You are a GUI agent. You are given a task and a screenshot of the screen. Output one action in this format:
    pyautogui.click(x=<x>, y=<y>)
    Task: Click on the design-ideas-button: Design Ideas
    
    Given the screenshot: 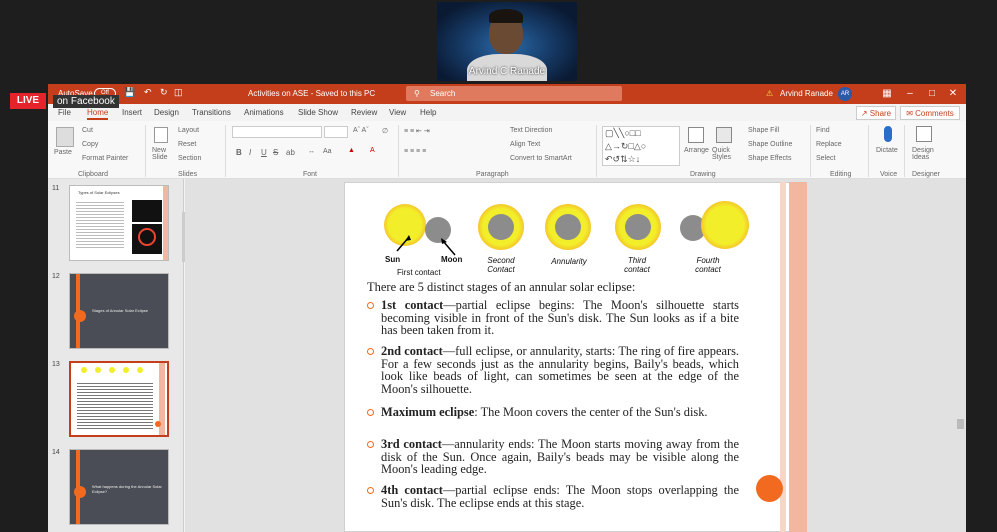 What is the action you would take?
    pyautogui.click(x=924, y=154)
    